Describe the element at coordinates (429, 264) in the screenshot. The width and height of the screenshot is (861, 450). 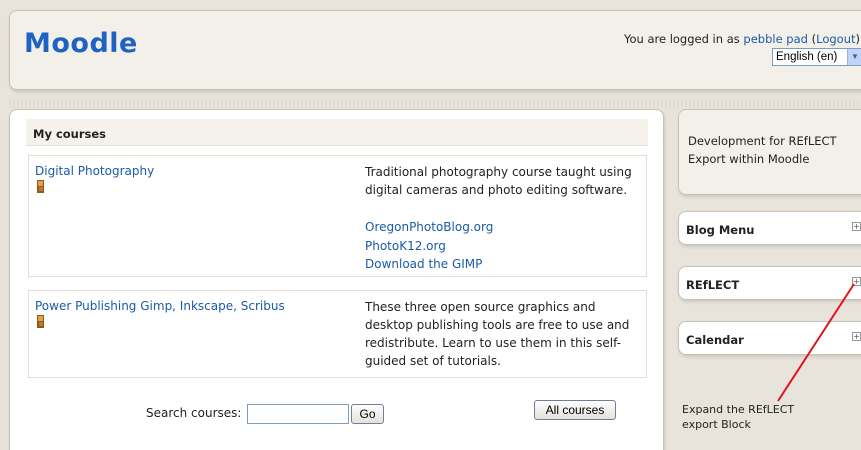
I see `course-resource-link: Download the GIMP` at that location.